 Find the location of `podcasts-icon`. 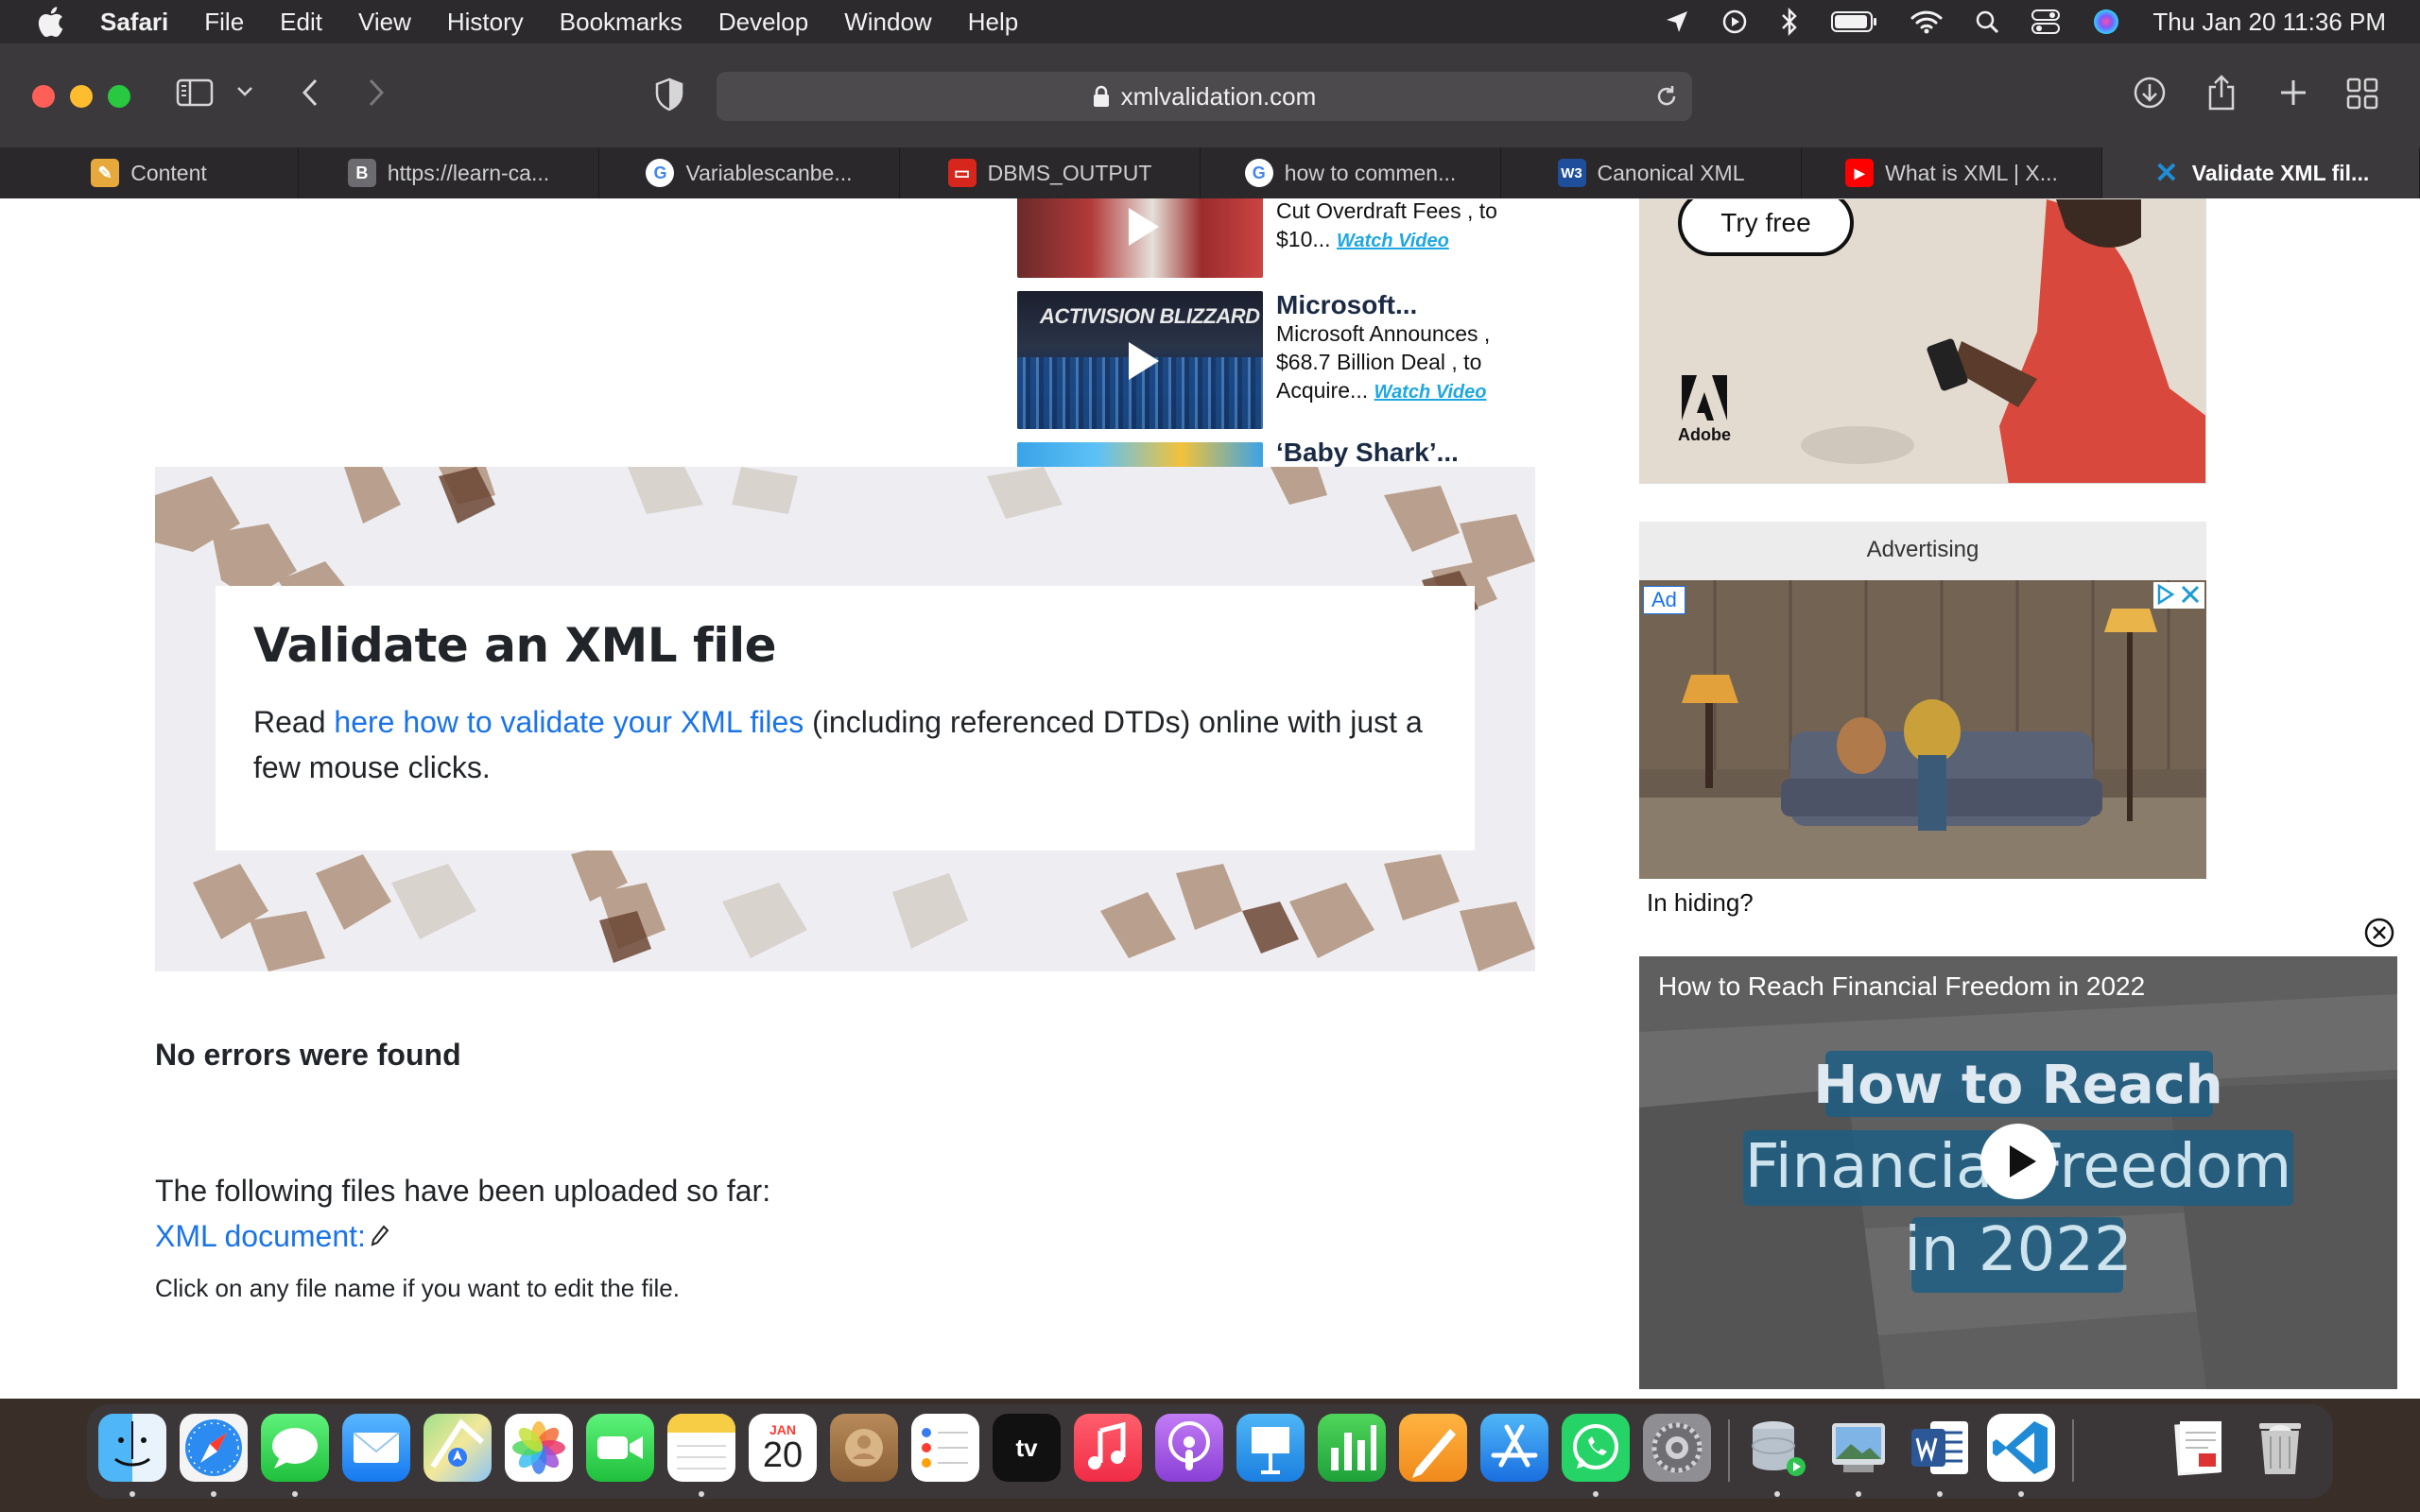

podcasts-icon is located at coordinates (1189, 1448).